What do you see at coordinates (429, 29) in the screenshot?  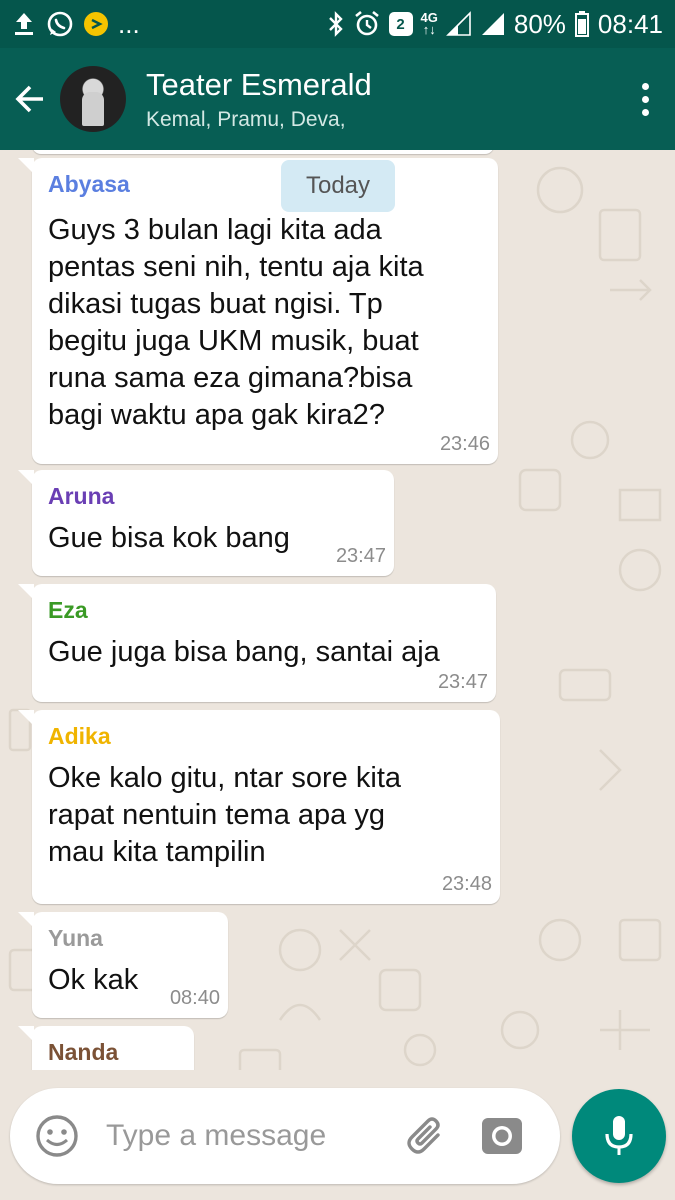 I see `network-arrows: ↑↓` at bounding box center [429, 29].